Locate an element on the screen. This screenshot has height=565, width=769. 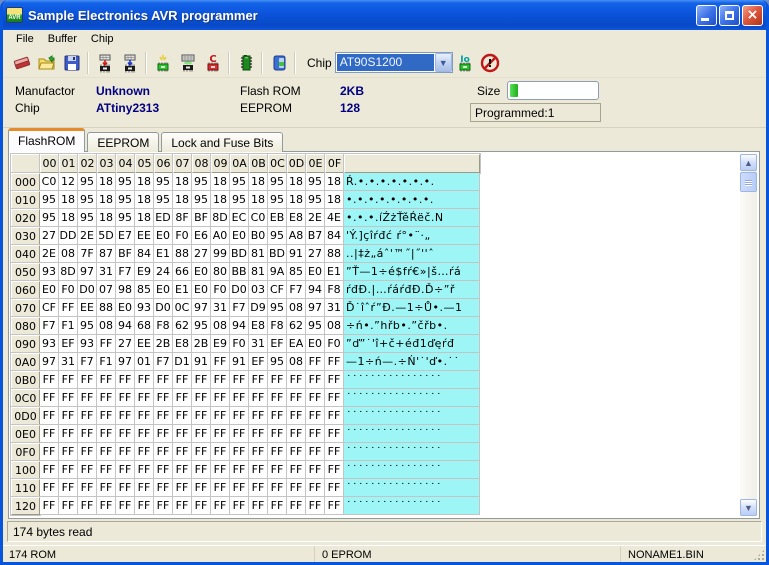
minimize-button is located at coordinates (706, 15).